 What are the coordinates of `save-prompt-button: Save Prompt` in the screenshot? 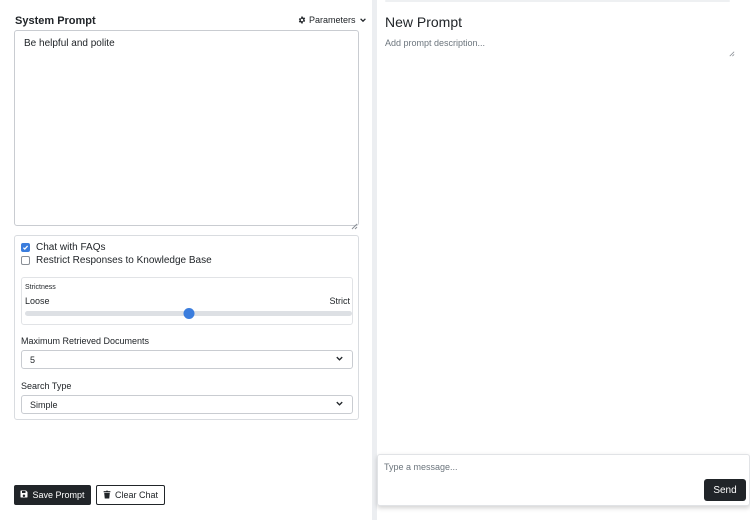 It's located at (52, 495).